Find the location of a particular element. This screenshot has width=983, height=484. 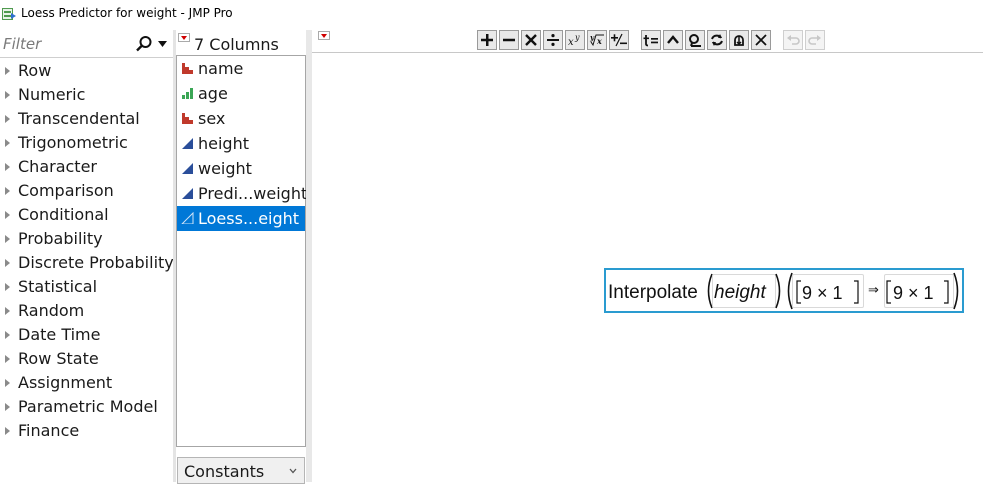

peel-icon is located at coordinates (695, 40).